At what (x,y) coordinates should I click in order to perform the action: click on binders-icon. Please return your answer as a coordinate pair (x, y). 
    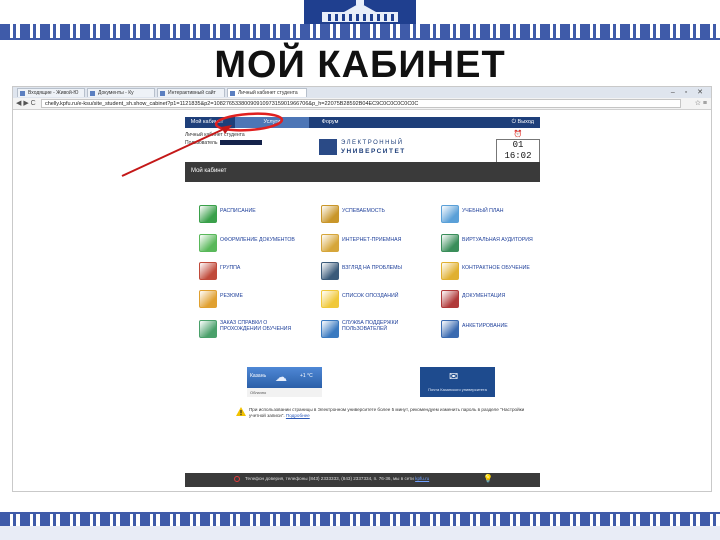
    Looking at the image, I should click on (450, 299).